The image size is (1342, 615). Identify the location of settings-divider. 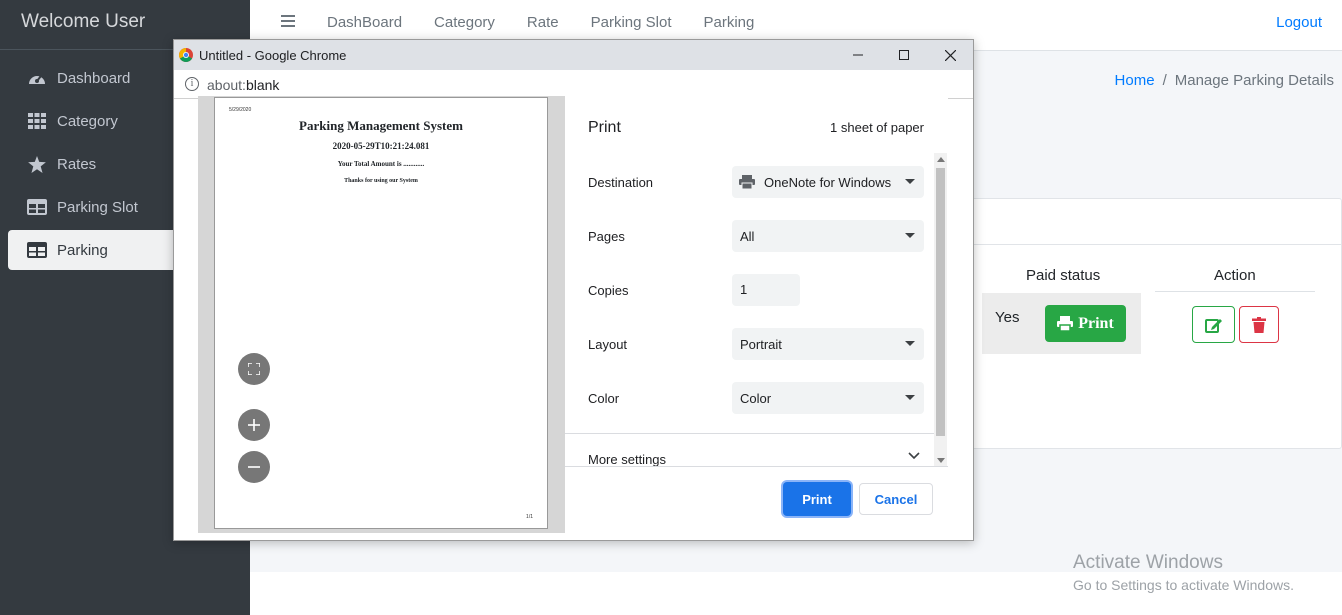
(749, 433).